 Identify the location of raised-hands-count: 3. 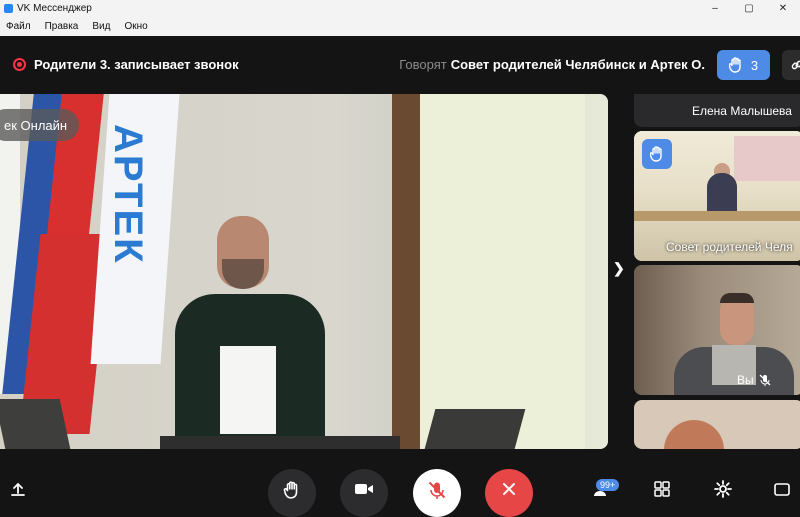
(754, 65).